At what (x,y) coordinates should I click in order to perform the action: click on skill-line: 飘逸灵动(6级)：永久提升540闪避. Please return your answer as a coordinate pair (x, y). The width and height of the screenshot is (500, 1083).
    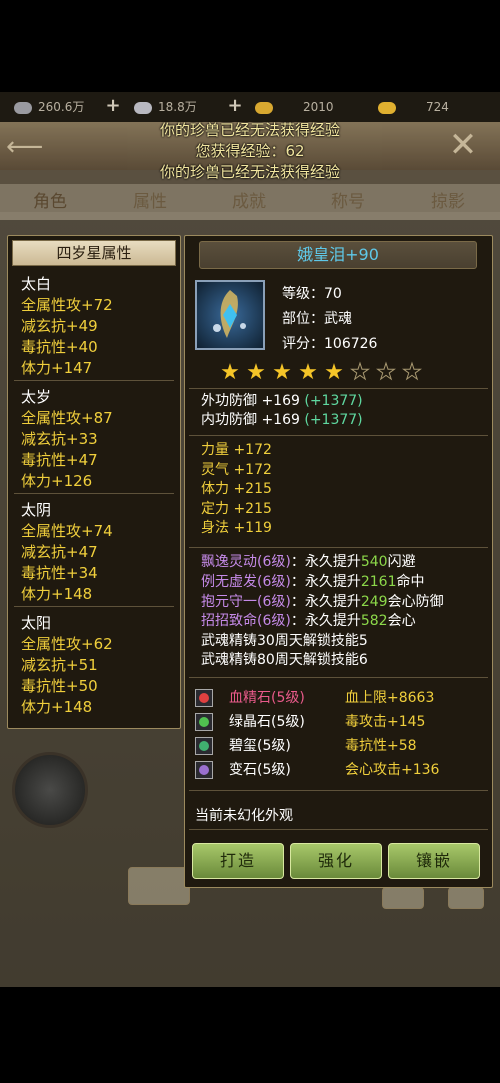
    Looking at the image, I should click on (308, 562).